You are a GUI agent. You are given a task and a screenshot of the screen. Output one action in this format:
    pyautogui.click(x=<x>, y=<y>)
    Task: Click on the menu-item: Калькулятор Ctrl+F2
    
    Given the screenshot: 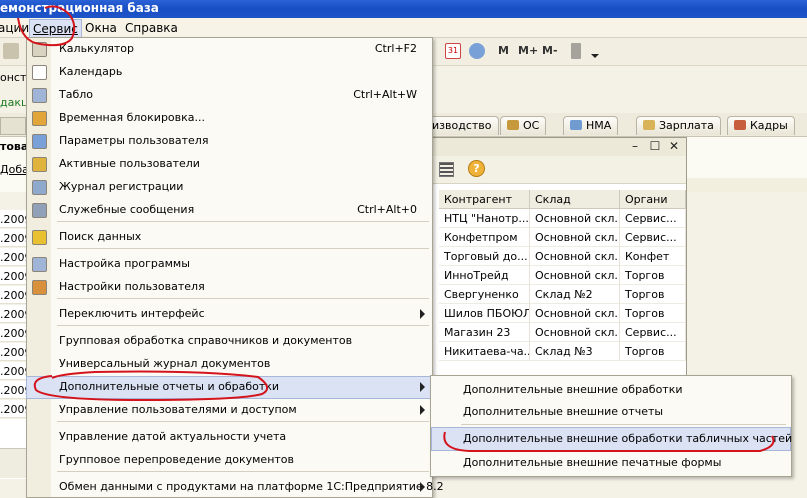 What is the action you would take?
    pyautogui.click(x=229, y=49)
    